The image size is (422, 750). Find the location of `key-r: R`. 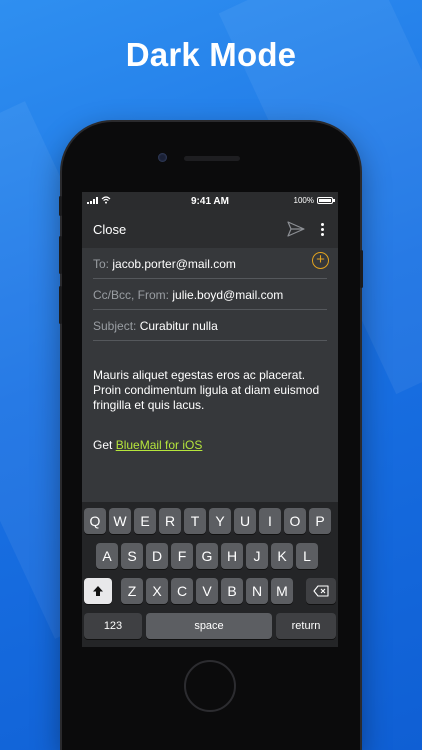

key-r: R is located at coordinates (170, 521).